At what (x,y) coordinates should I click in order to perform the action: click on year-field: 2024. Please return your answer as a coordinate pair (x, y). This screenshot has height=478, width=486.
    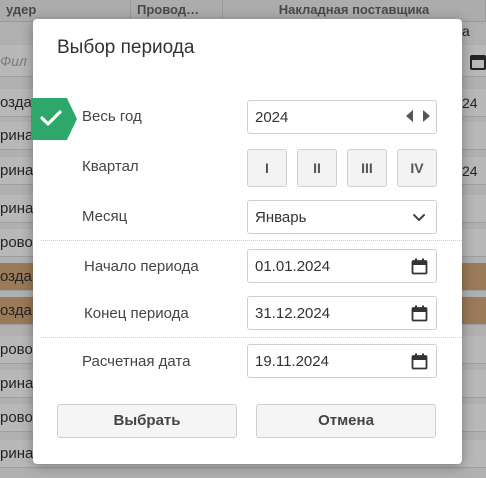
    Looking at the image, I should click on (342, 117).